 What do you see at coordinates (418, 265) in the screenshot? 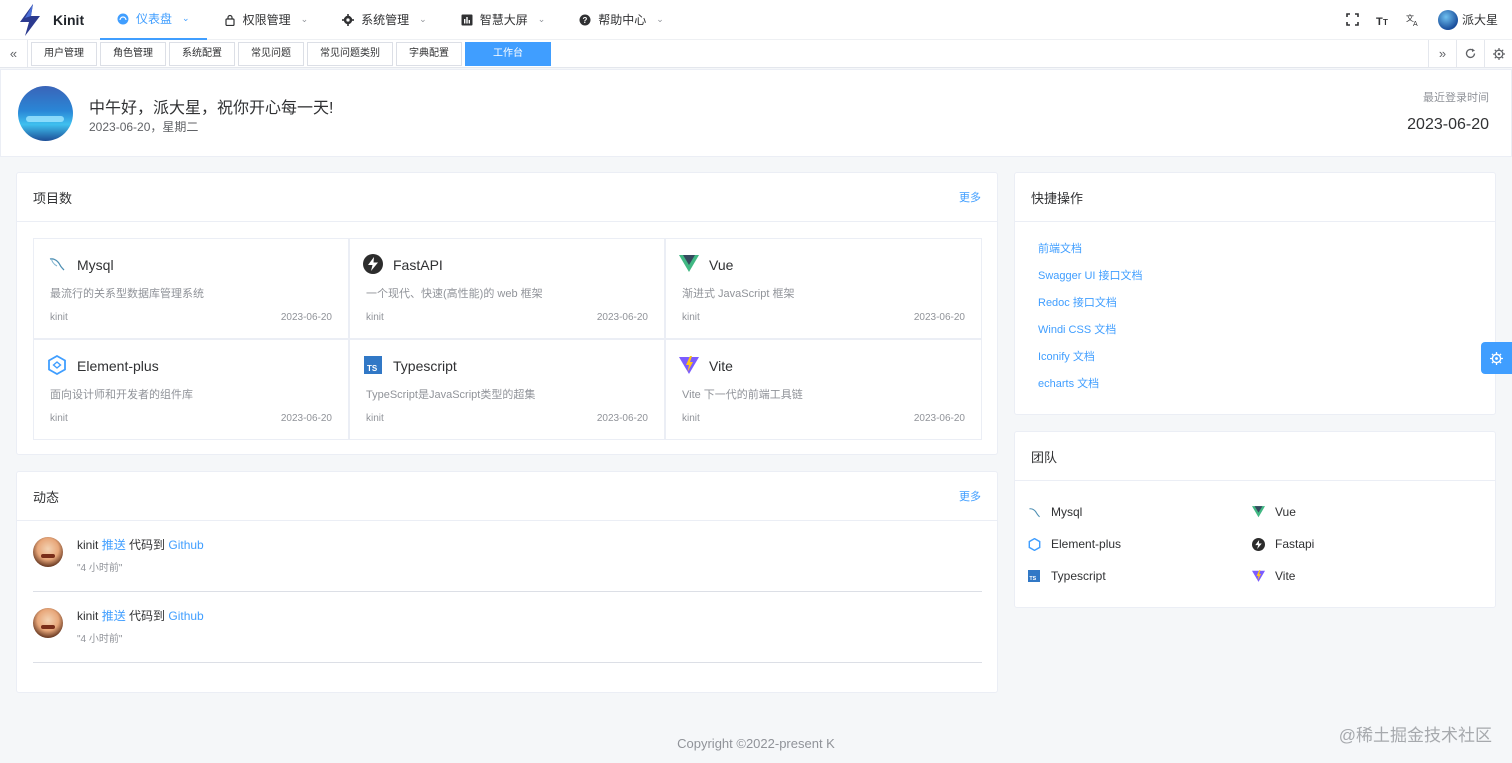
I see `project-name: FastAPI` at bounding box center [418, 265].